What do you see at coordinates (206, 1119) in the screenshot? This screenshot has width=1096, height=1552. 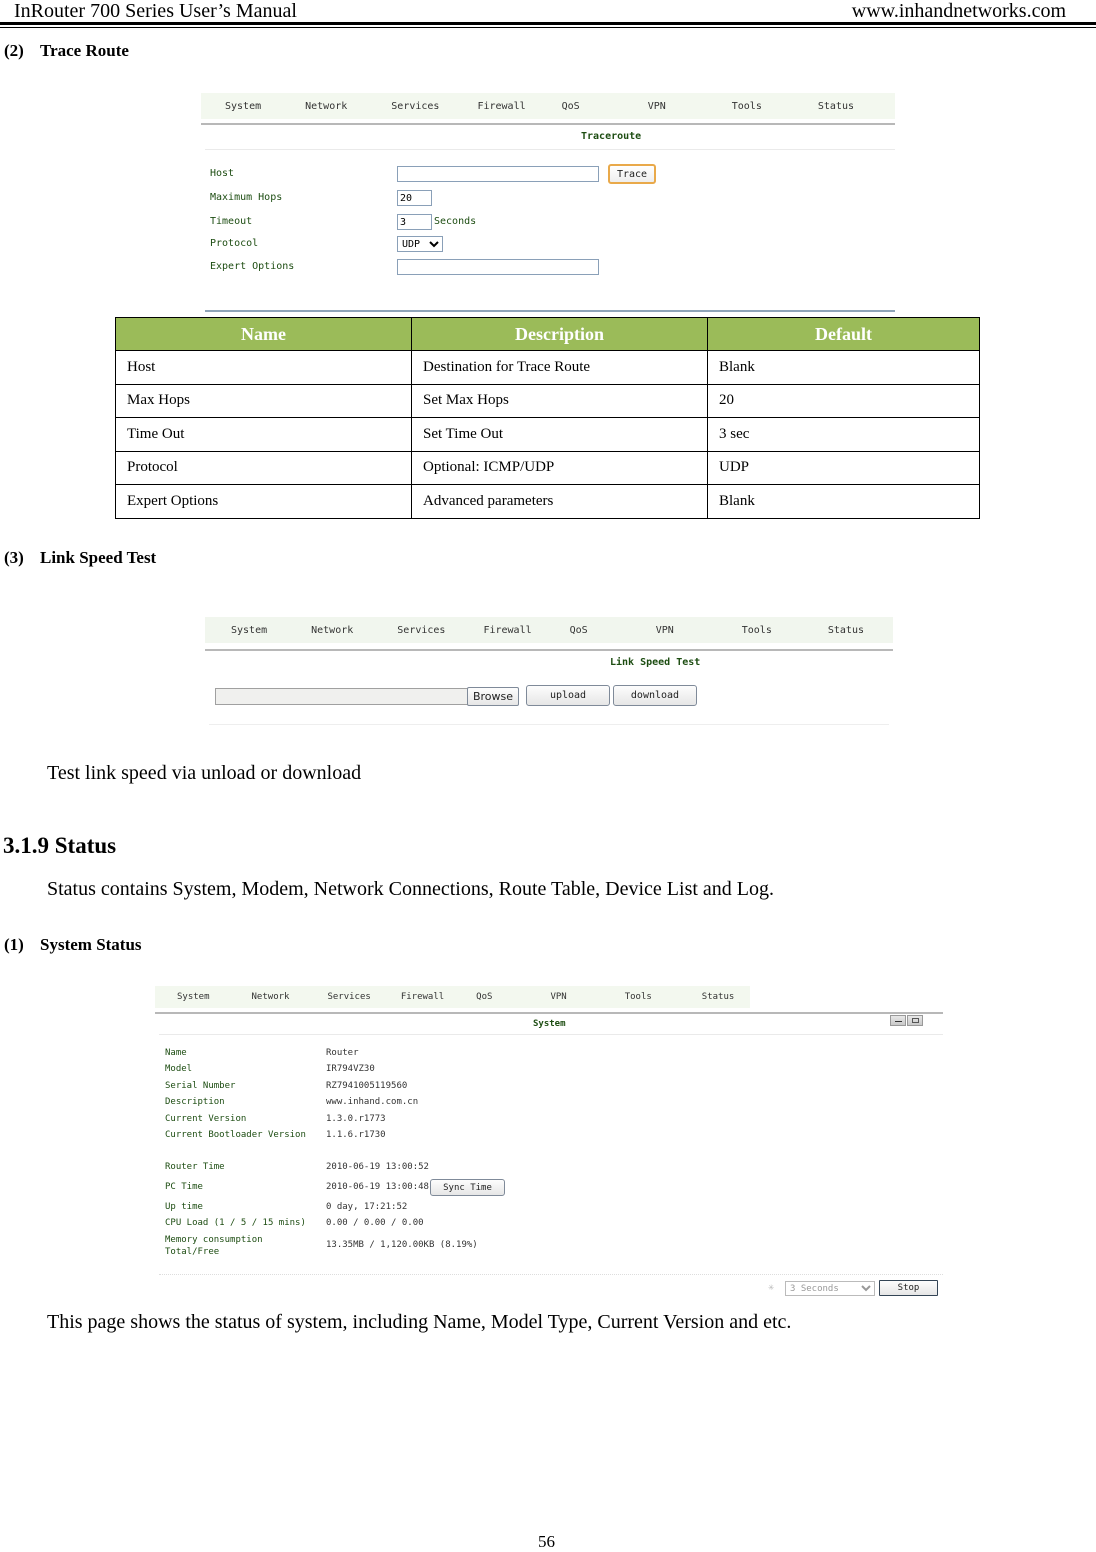 I see `current-version-label: Current Version` at bounding box center [206, 1119].